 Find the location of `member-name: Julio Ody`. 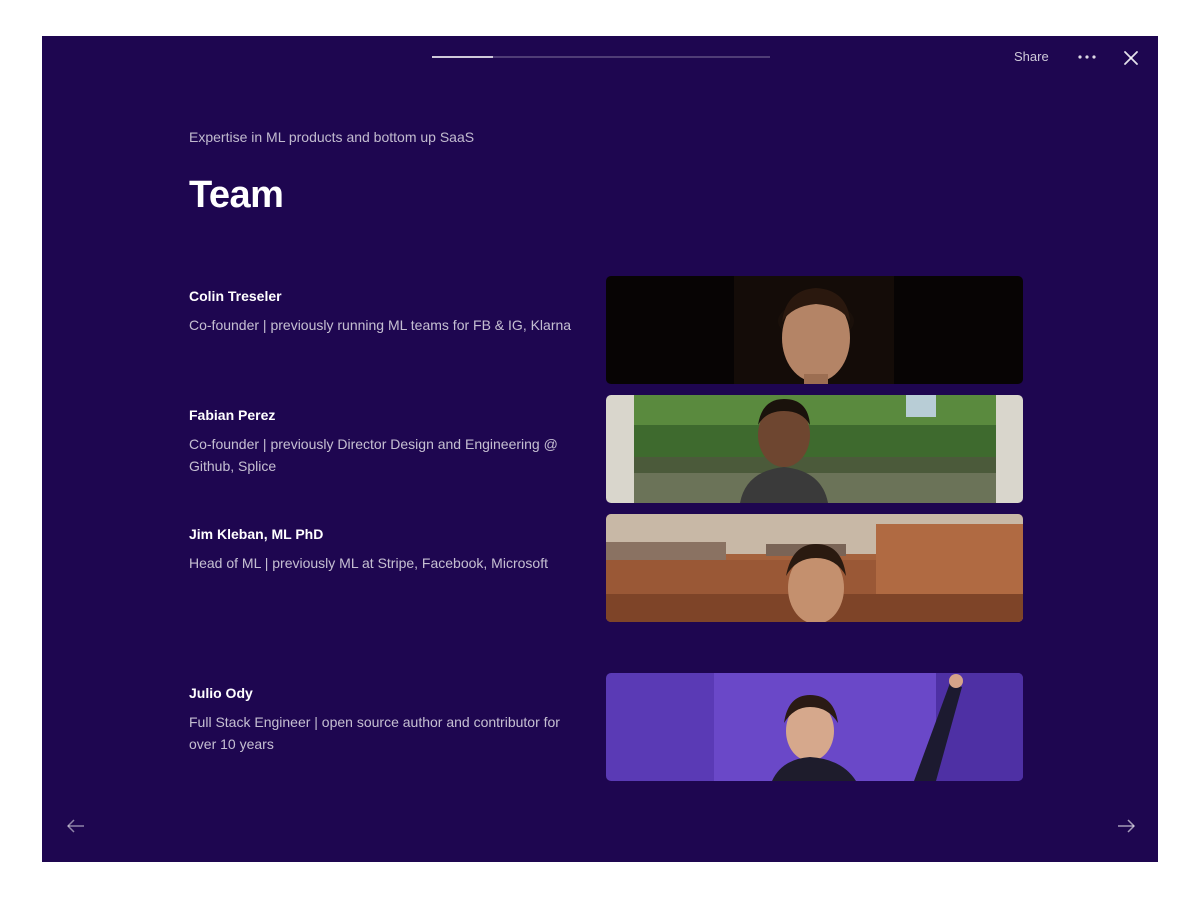

member-name: Julio Ody is located at coordinates (221, 693).